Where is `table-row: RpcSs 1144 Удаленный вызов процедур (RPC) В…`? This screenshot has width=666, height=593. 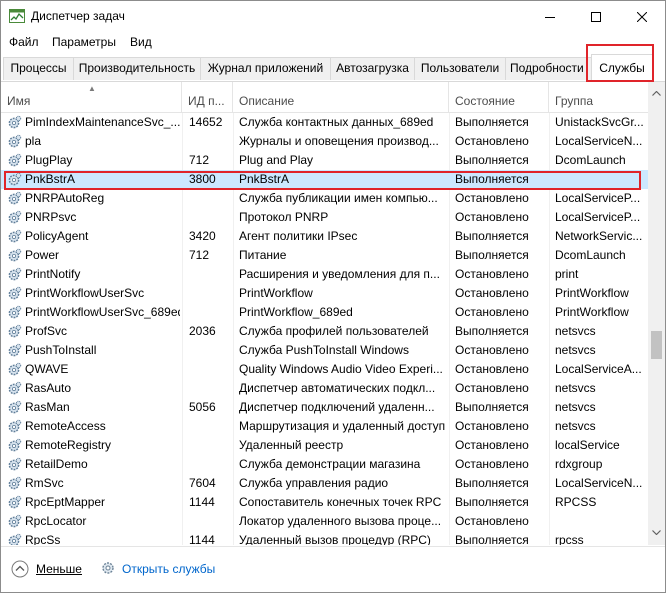 table-row: RpcSs 1144 Удаленный вызов процедур (RPC) В… is located at coordinates (324, 538).